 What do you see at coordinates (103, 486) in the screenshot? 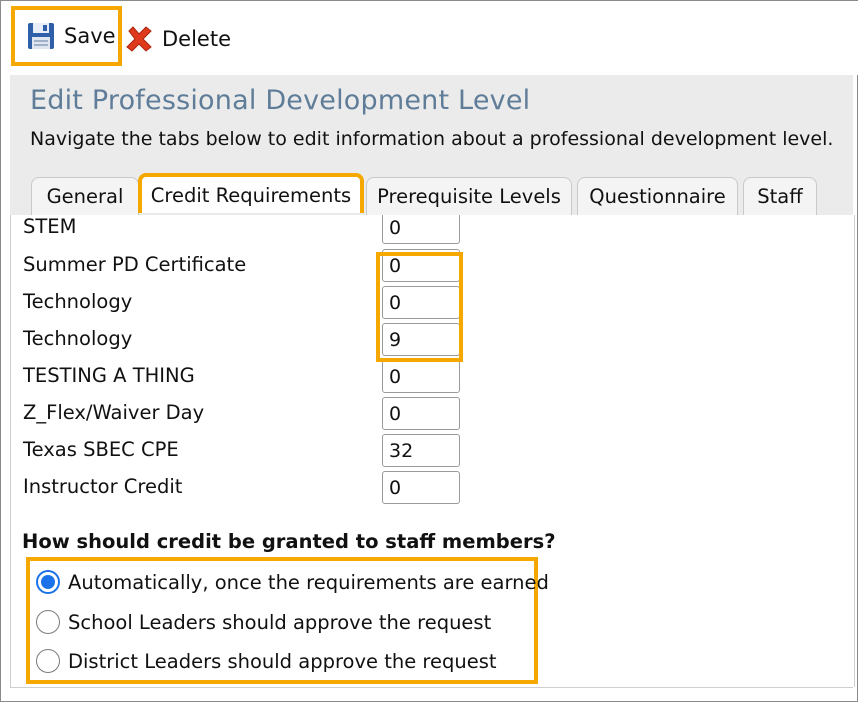
I see `credit-label: Instructor Credit` at bounding box center [103, 486].